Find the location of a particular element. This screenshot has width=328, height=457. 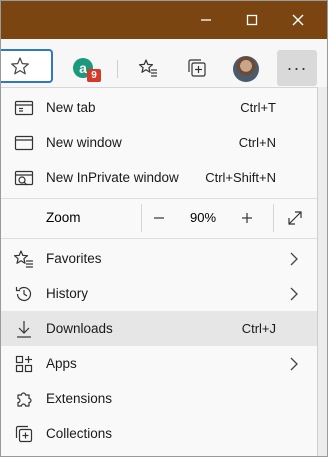

menu-item-collections: Collections is located at coordinates (159, 433).